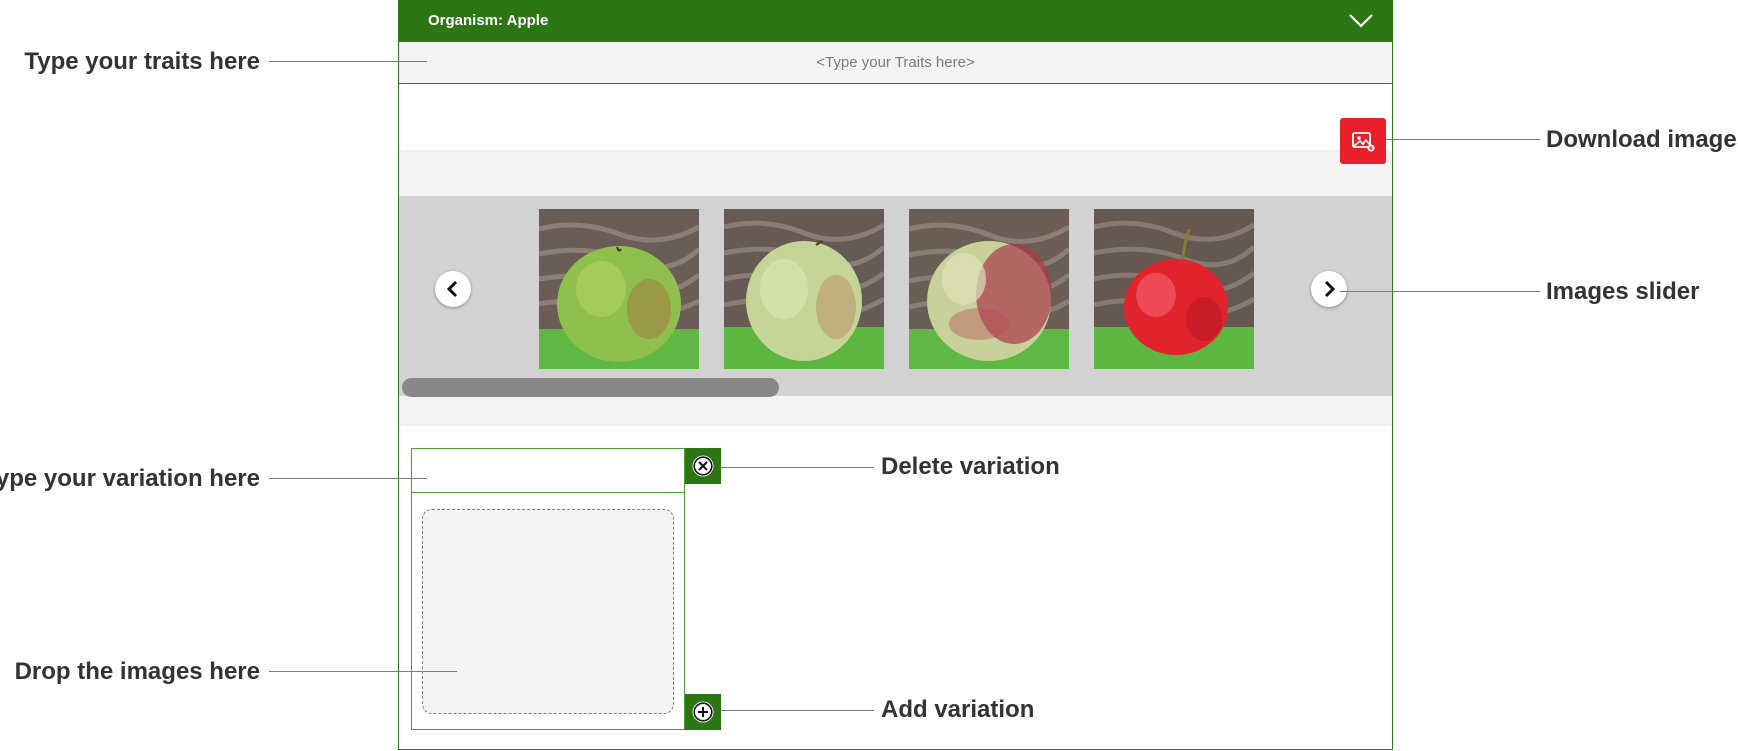 Image resolution: width=1738 pixels, height=751 pixels. I want to click on annotation-variation: Type your variation here, so click(130, 478).